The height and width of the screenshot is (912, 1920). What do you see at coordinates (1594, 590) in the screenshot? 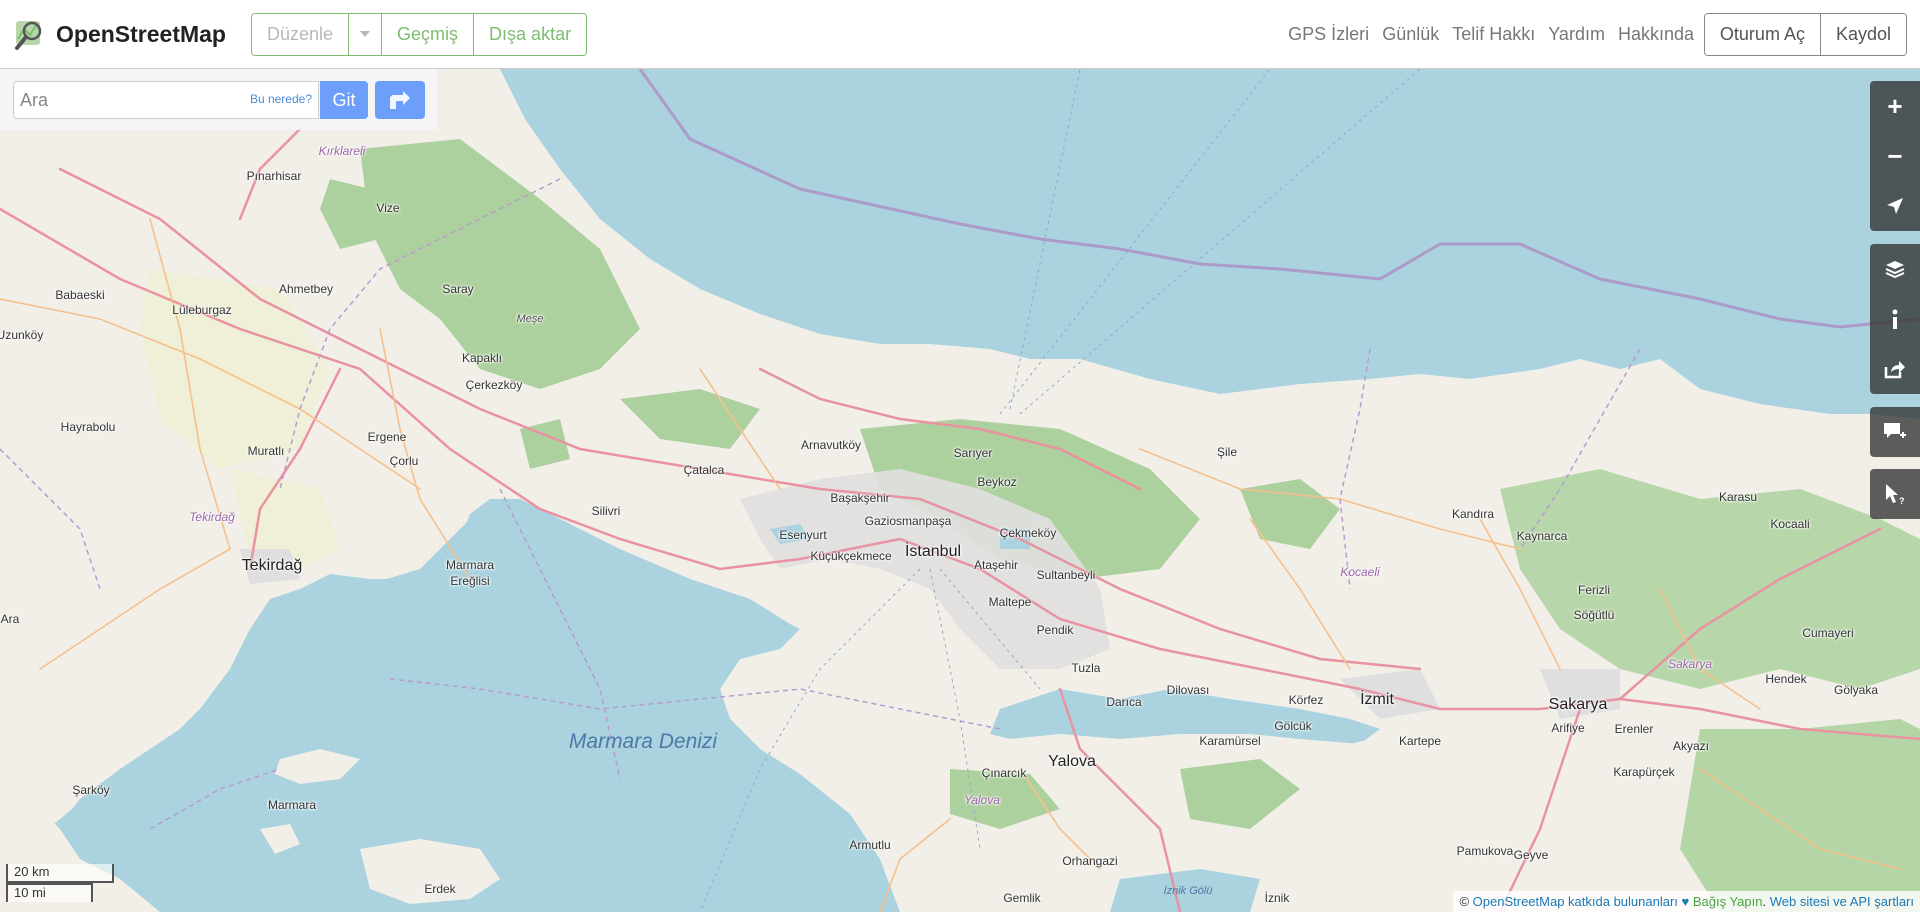
I see `map-label-town: Ferizli` at bounding box center [1594, 590].